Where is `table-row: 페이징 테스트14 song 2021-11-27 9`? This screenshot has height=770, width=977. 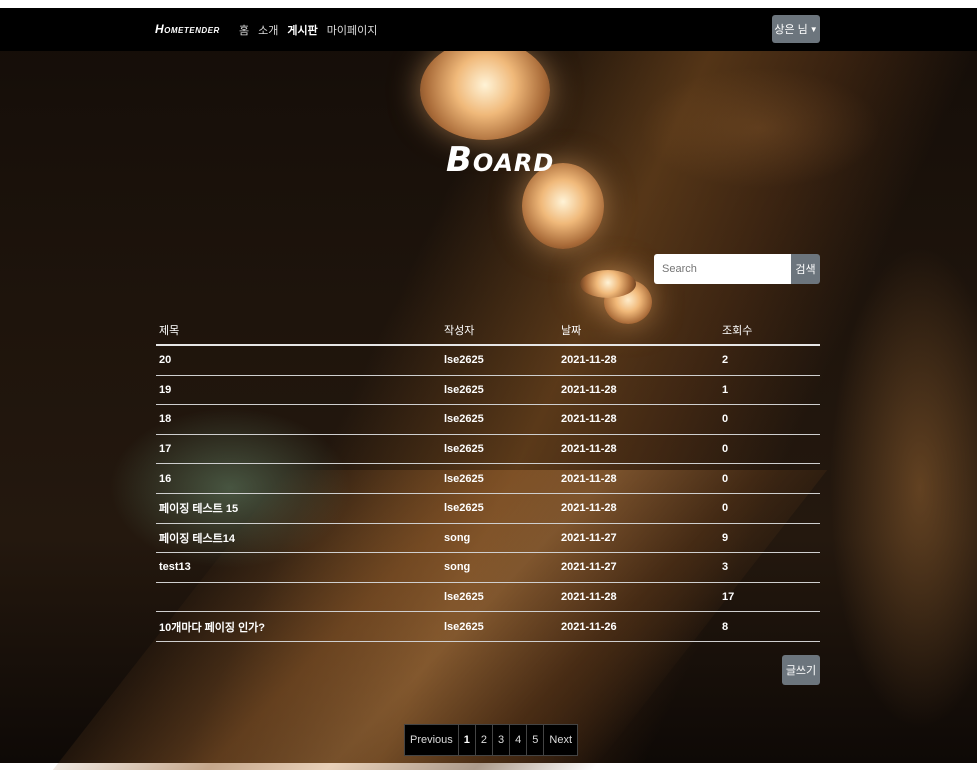
table-row: 페이징 테스트14 song 2021-11-27 9 is located at coordinates (488, 538).